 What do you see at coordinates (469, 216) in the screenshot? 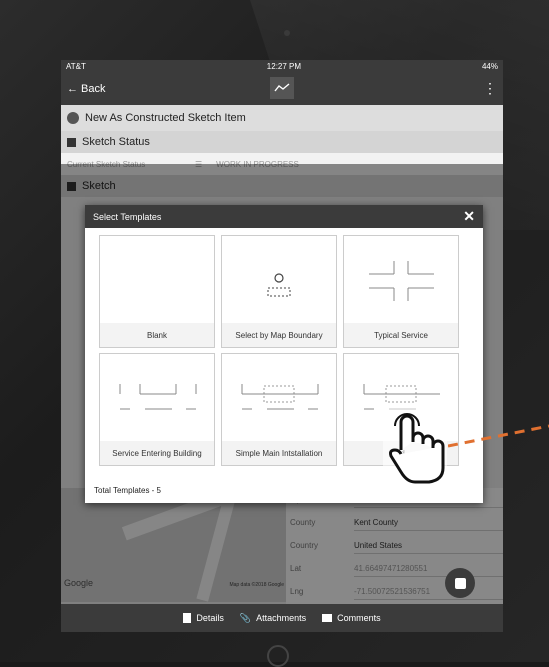
I see `close-icon: ✕` at bounding box center [469, 216].